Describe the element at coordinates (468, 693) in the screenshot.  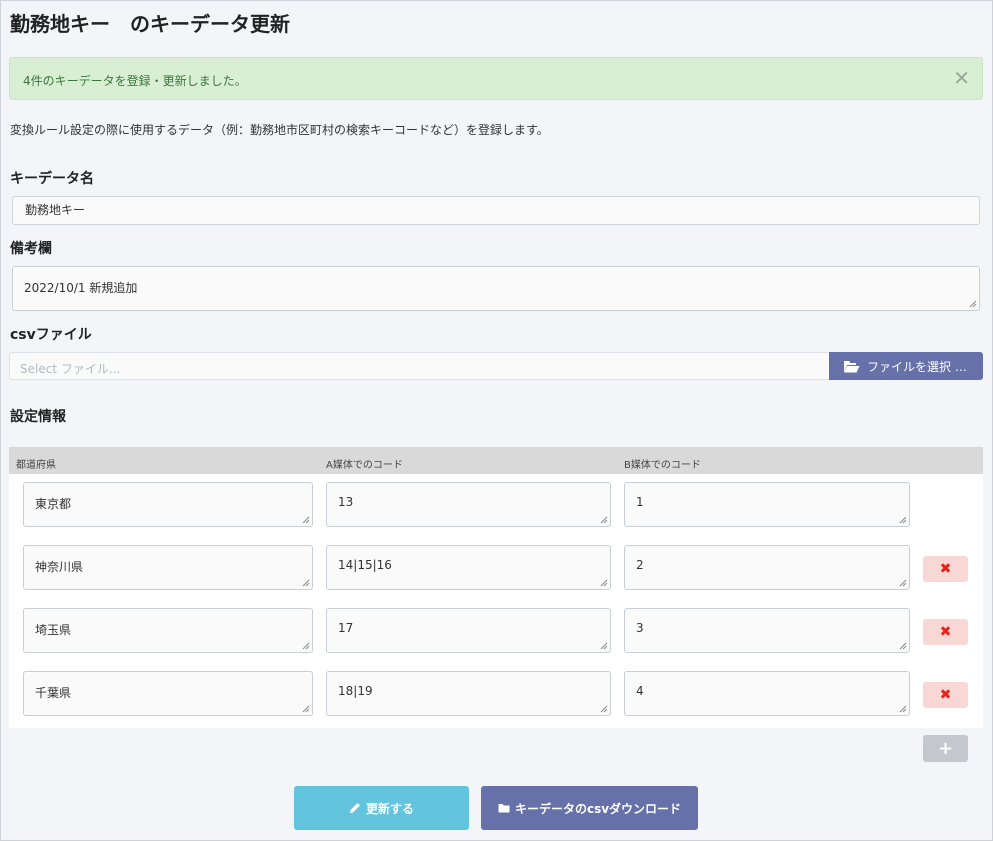
I see `row-4-code-a-textarea: 18|19` at that location.